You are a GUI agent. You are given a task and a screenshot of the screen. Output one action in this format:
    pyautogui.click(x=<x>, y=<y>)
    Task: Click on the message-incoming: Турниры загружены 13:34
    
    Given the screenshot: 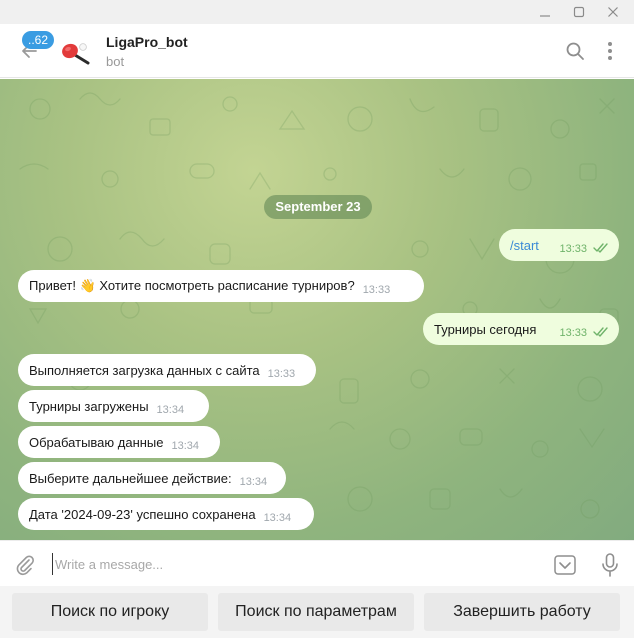 What is the action you would take?
    pyautogui.click(x=113, y=406)
    